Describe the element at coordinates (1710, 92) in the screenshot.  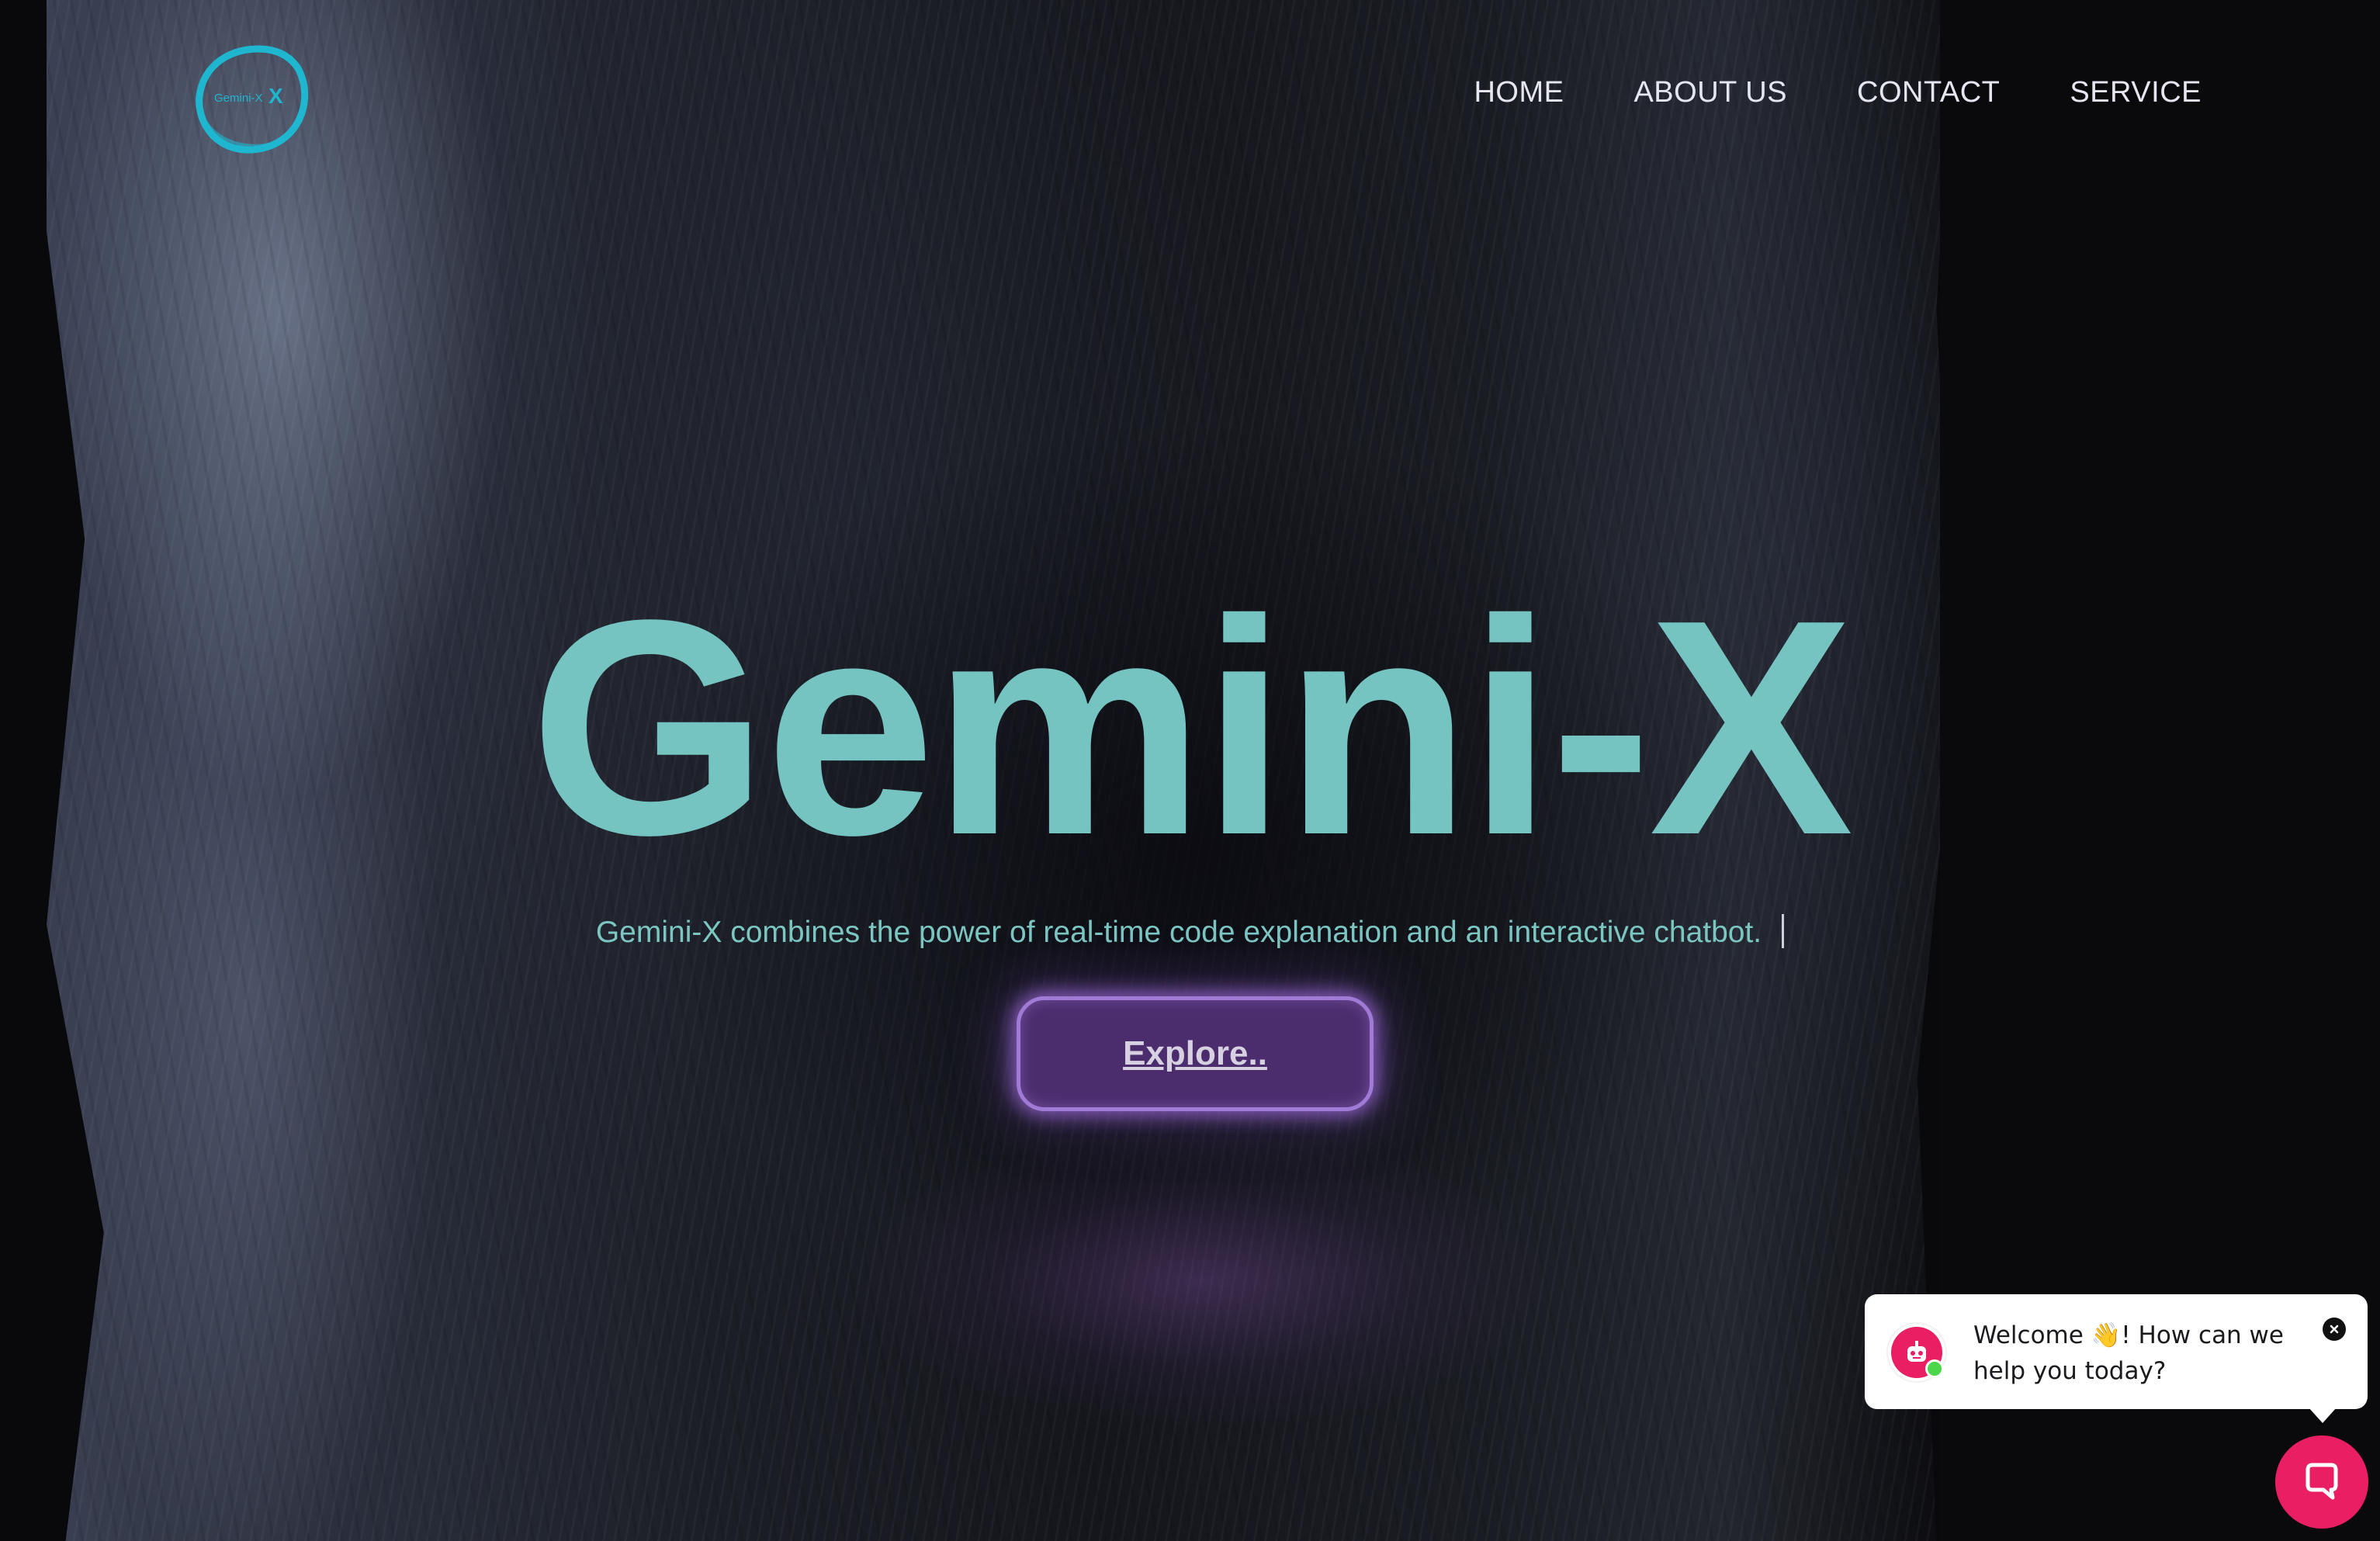
I see `nav-item-about-us: ABOUT US` at that location.